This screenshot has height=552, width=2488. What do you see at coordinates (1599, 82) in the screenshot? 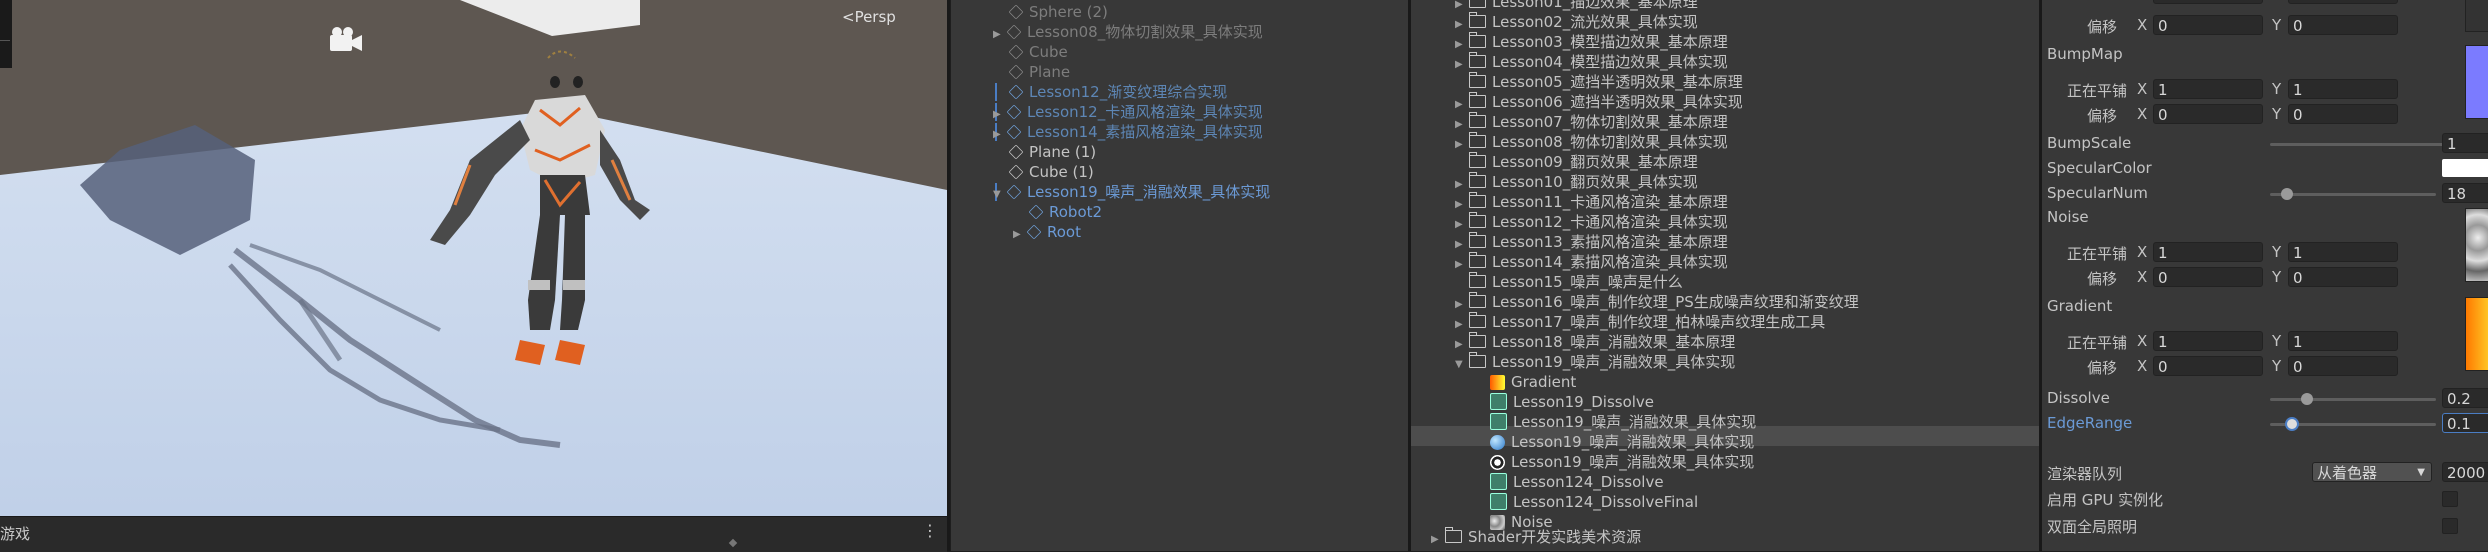
I see `project-folder: Lesson05_遮挡半透明效果_基本原理` at bounding box center [1599, 82].